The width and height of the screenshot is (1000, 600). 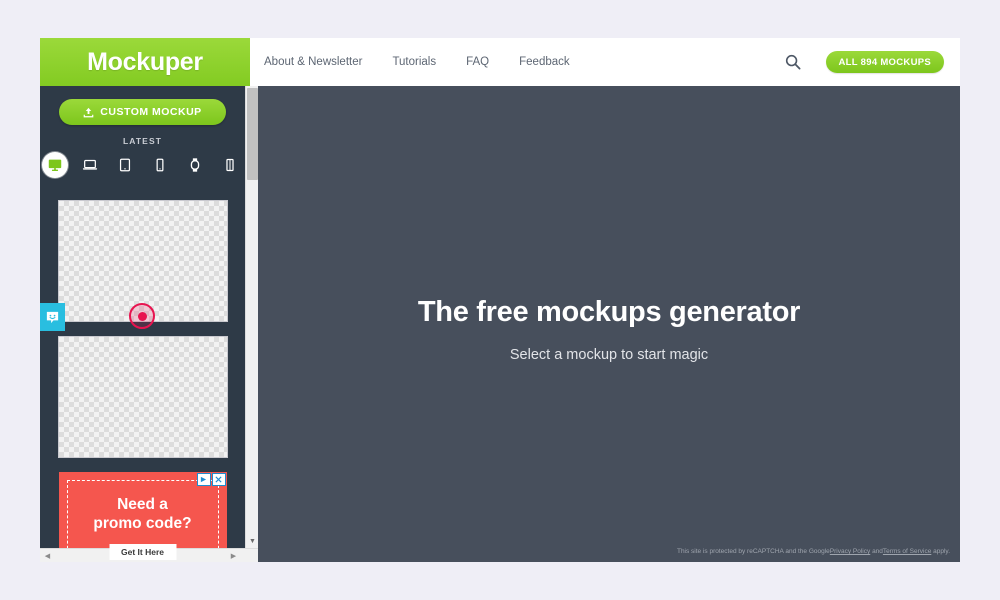 I want to click on nav-item-feedback: Feedback, so click(x=544, y=62).